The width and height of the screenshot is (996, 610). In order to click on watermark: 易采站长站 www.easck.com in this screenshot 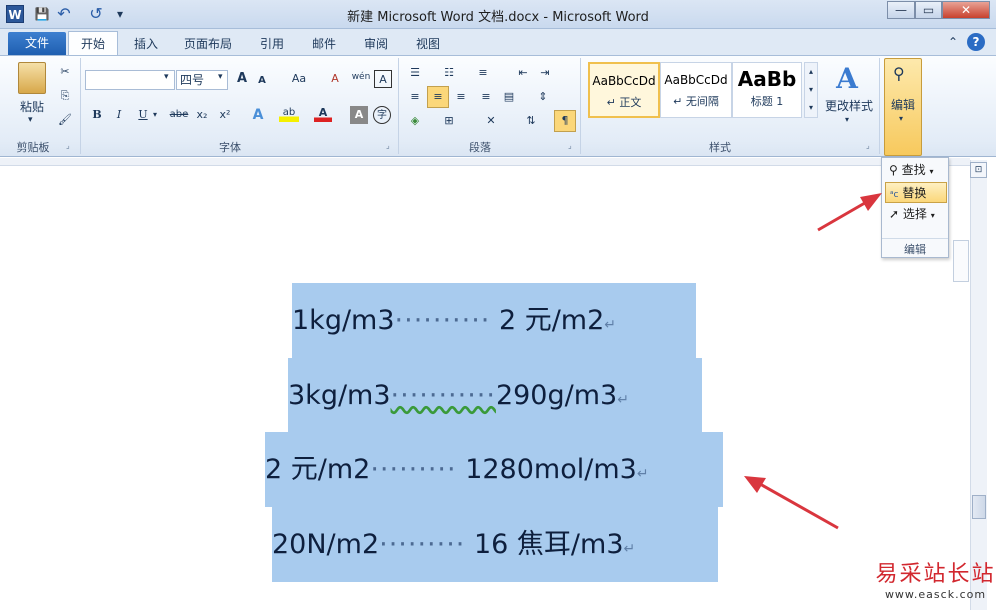, I will do `click(935, 583)`.